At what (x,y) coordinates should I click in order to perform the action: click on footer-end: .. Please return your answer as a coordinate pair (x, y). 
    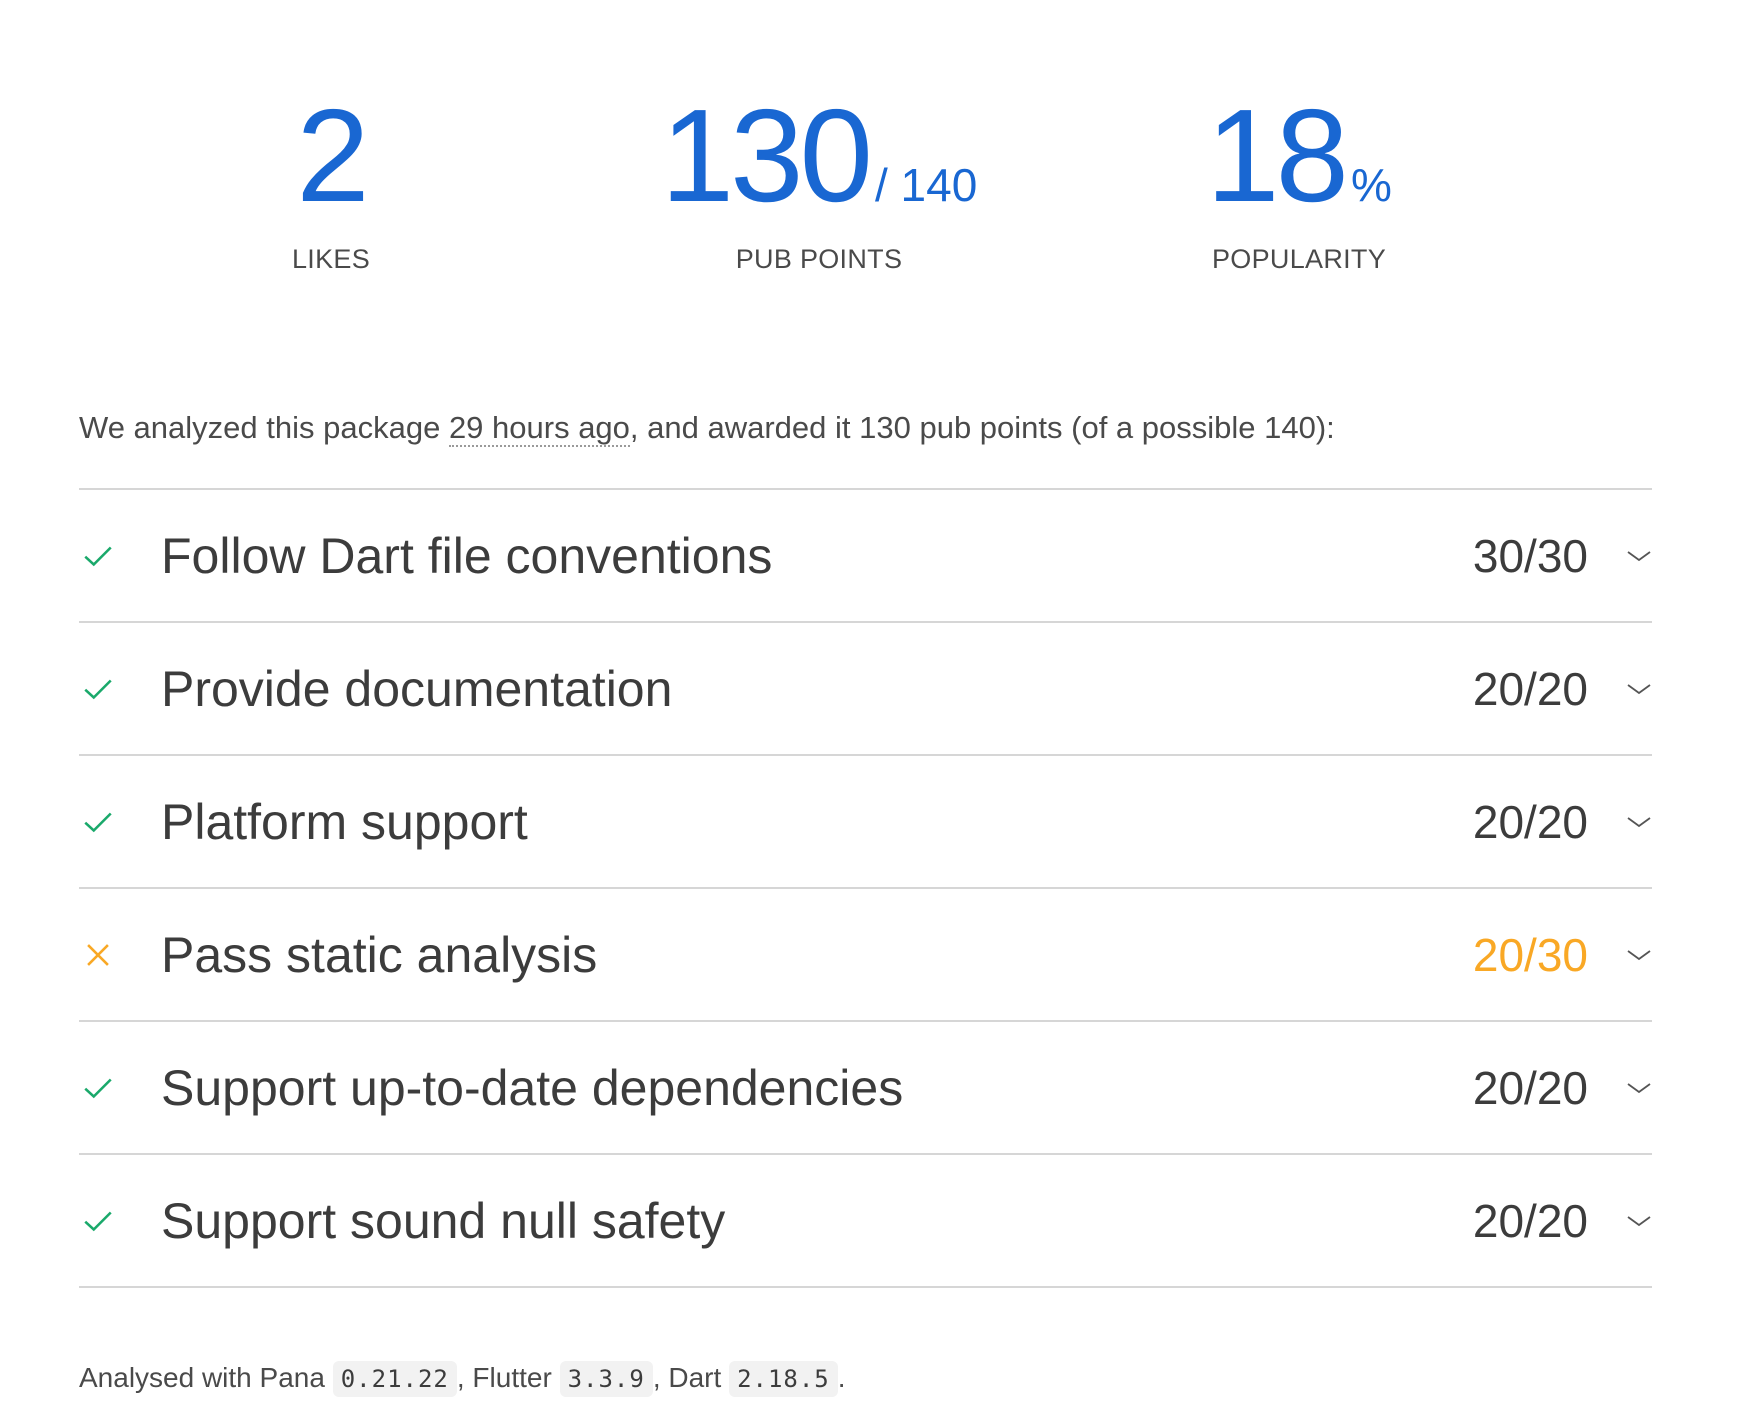
    Looking at the image, I should click on (841, 1377).